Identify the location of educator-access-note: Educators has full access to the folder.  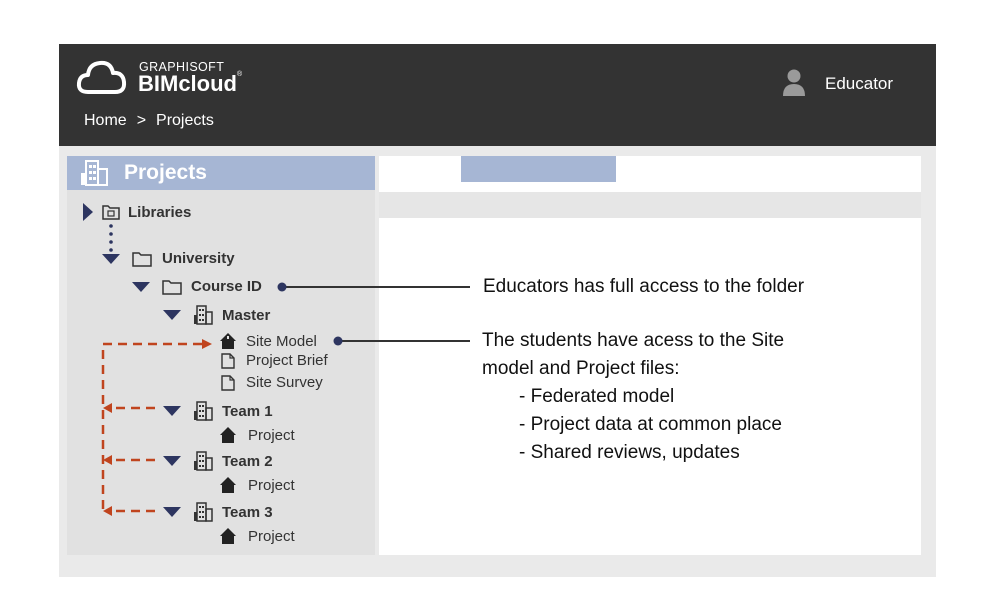
(644, 286).